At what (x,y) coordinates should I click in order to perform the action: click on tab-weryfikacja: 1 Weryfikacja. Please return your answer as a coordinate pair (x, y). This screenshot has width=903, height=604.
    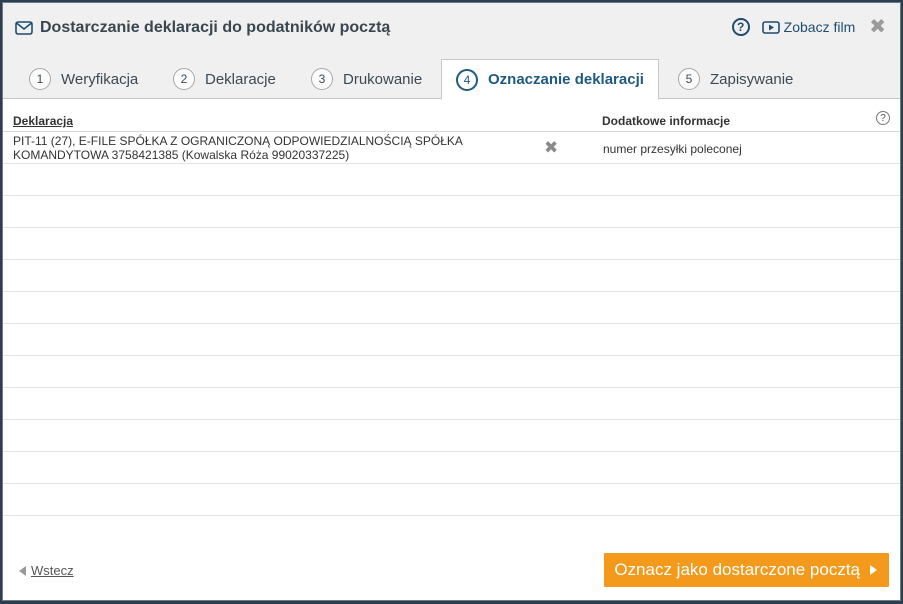
    Looking at the image, I should click on (83, 79).